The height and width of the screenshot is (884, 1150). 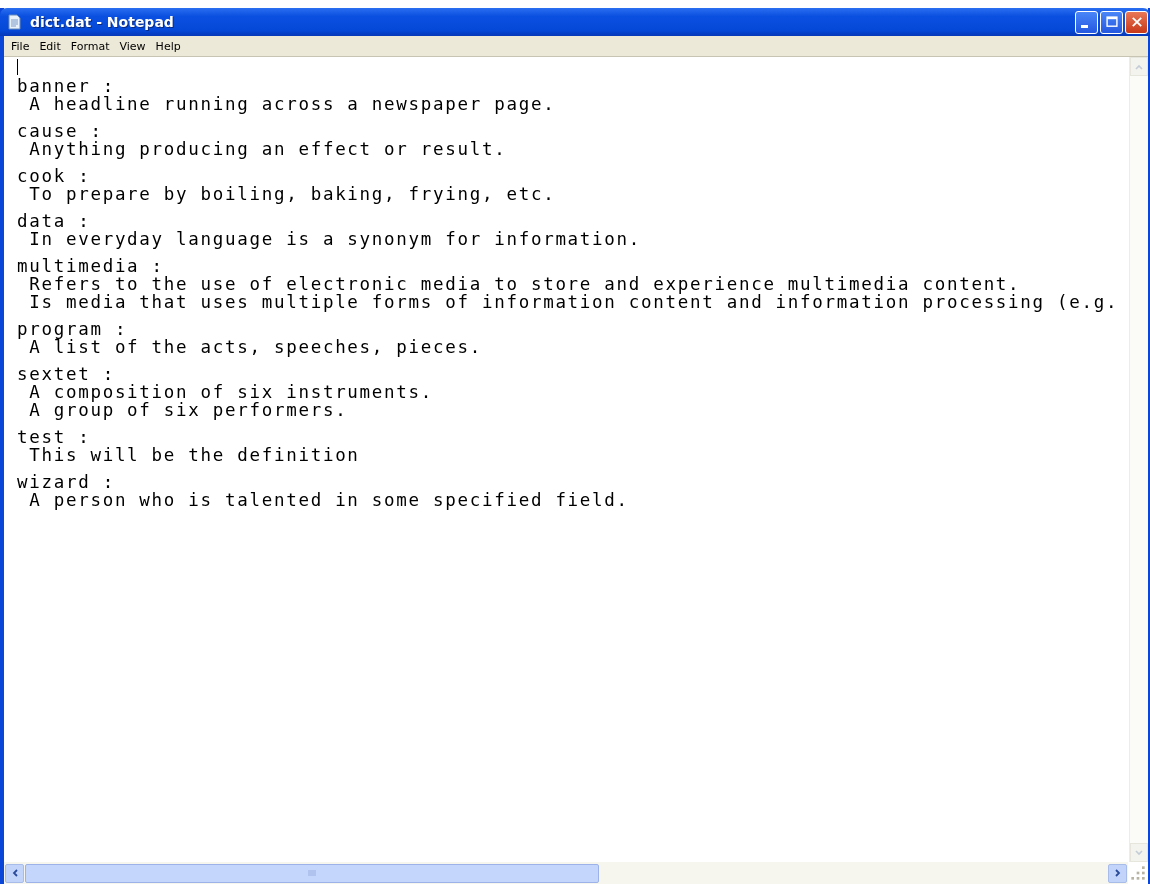 I want to click on term-line: test :, so click(x=54, y=437).